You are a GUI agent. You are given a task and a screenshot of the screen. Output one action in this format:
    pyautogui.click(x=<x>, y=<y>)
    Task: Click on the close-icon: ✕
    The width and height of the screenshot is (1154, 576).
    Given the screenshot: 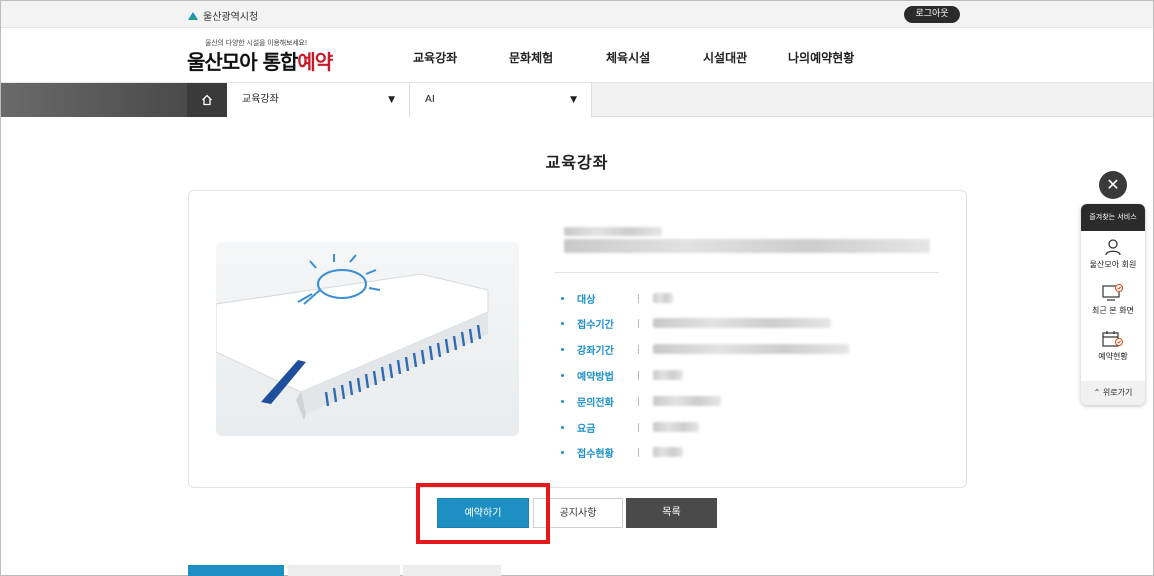 What is the action you would take?
    pyautogui.click(x=1113, y=185)
    